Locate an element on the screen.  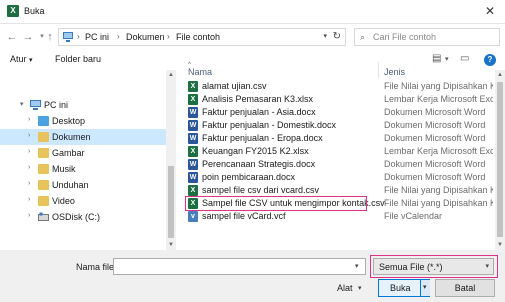
file-list-scrollbar: ▲ ▼ is located at coordinates (500, 160).